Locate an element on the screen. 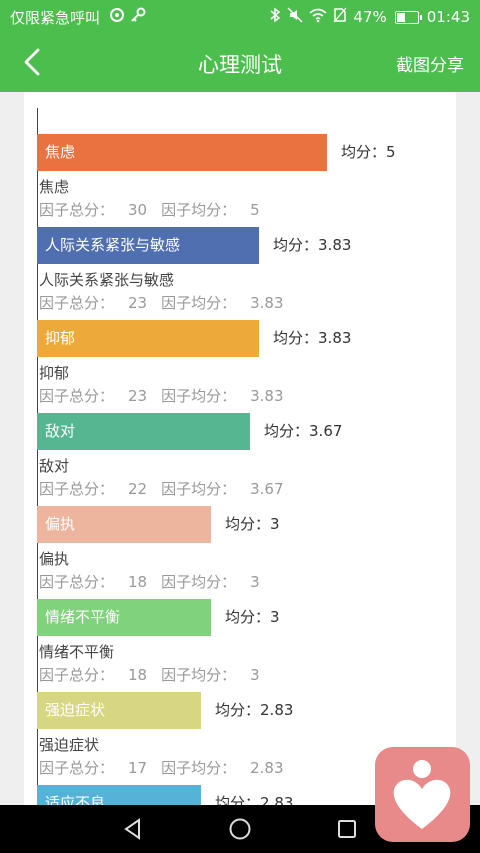 The height and width of the screenshot is (853, 480). factor-item: 抑郁 均分：3.83 抑郁 因子总分： 23 因子均分： 3.83 is located at coordinates (246, 367).